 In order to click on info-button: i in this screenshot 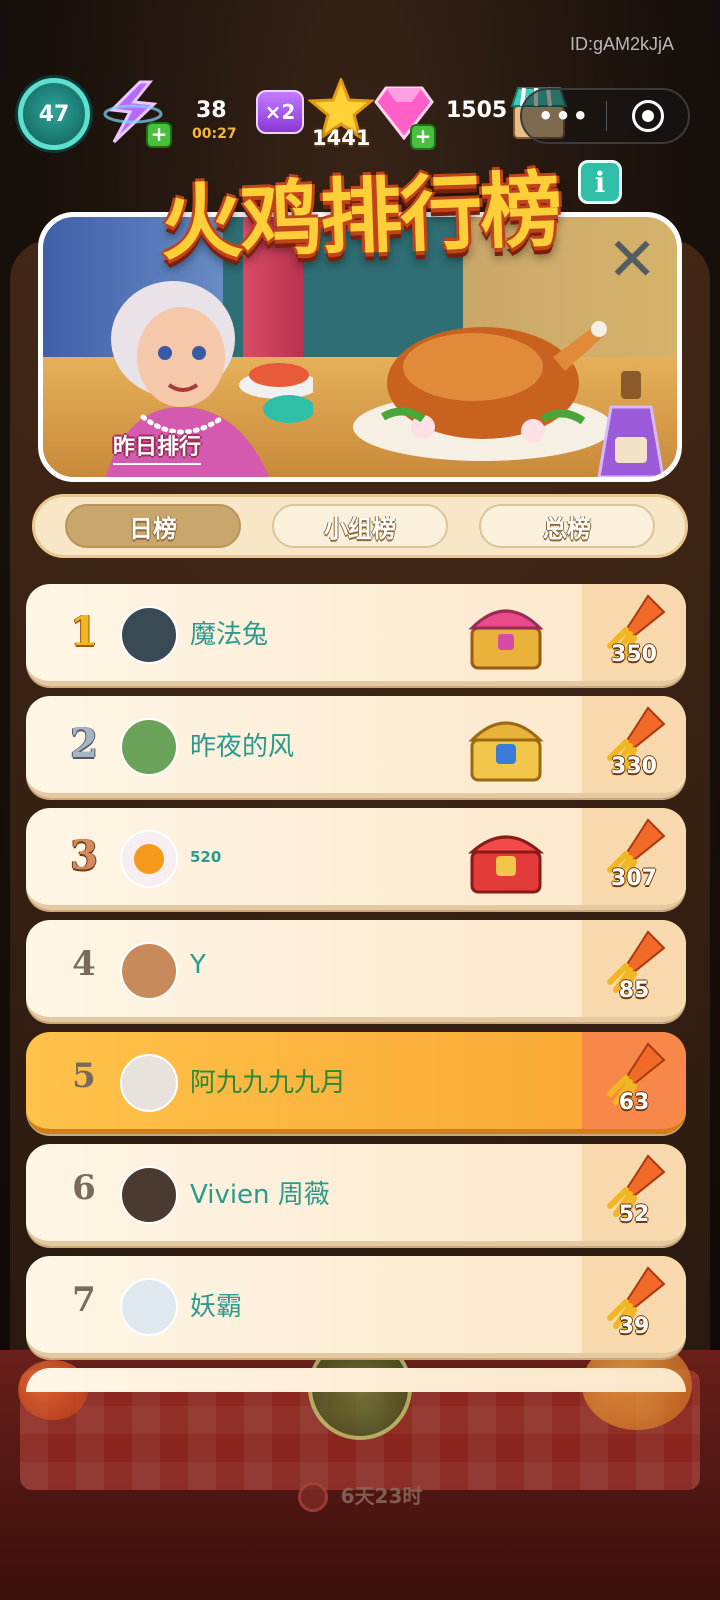, I will do `click(600, 182)`.